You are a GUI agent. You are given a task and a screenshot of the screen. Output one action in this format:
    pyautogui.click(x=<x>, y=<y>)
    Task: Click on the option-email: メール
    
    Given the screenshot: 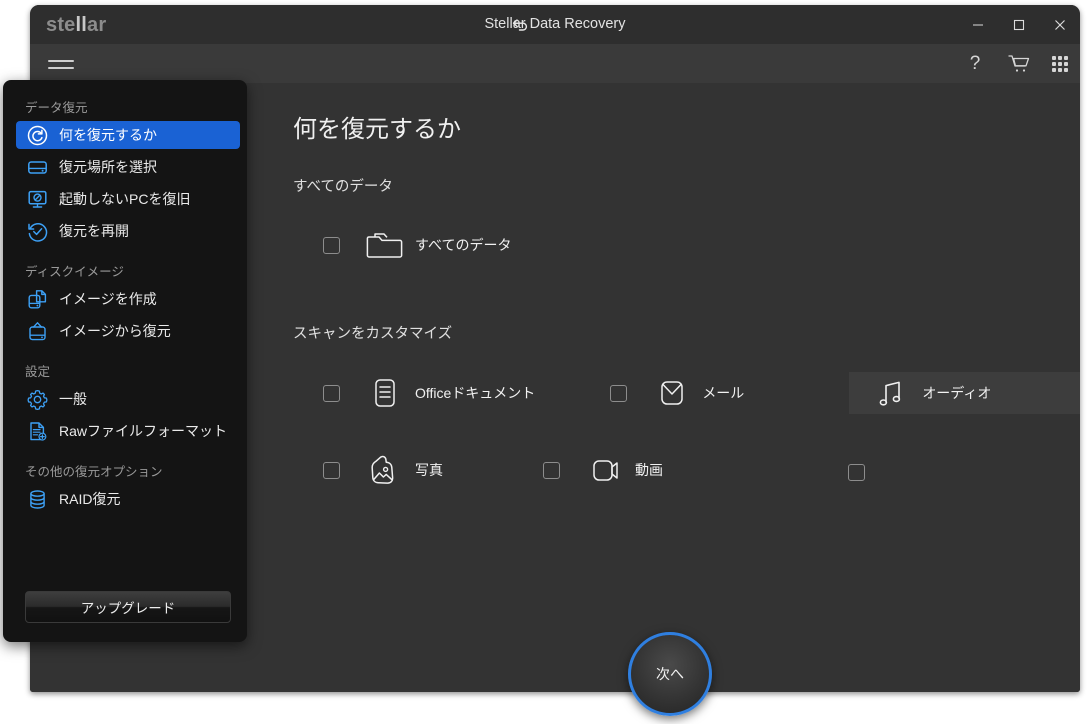 What is the action you would take?
    pyautogui.click(x=683, y=393)
    